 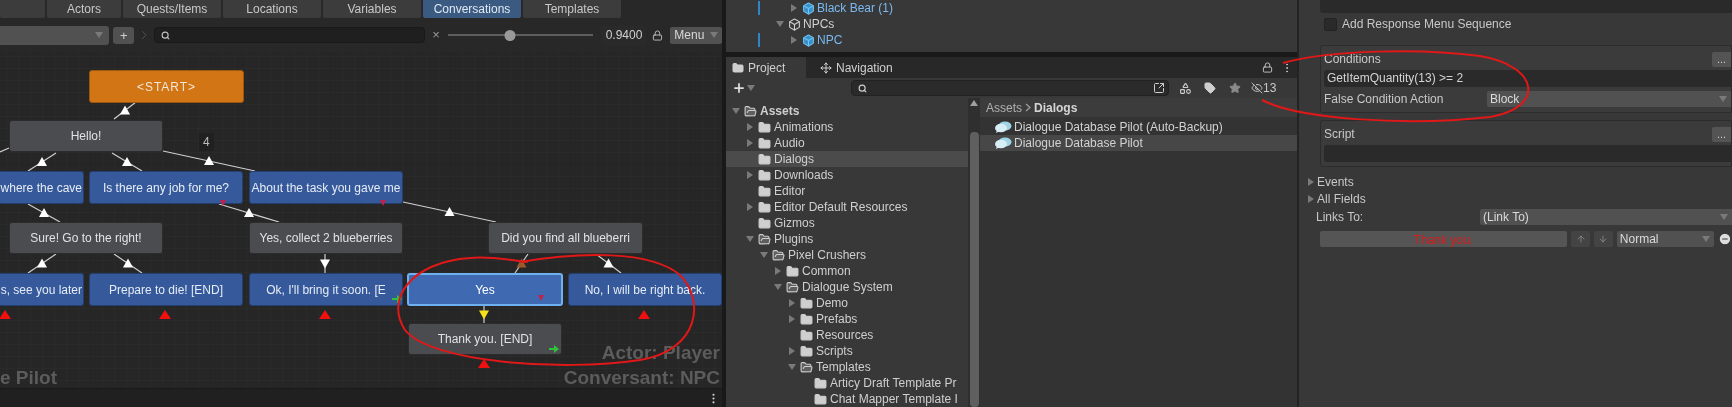 I want to click on folder-row: Templates, so click(x=847, y=367).